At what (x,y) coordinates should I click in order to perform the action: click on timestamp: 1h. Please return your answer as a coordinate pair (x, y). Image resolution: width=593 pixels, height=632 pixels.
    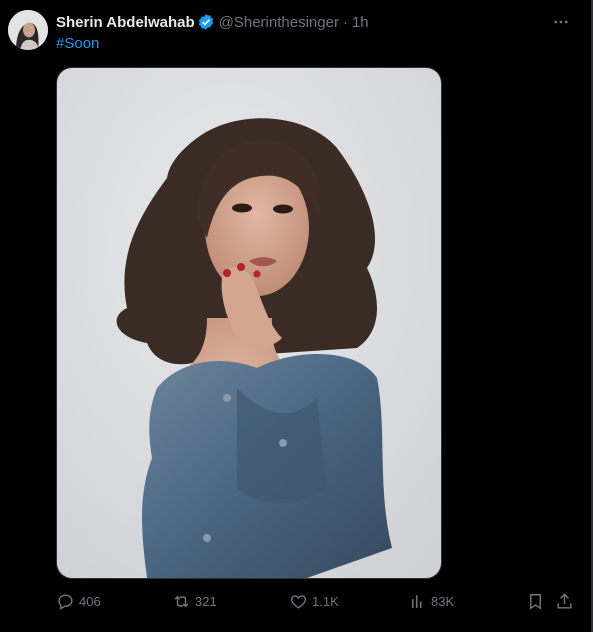
    Looking at the image, I should click on (360, 22).